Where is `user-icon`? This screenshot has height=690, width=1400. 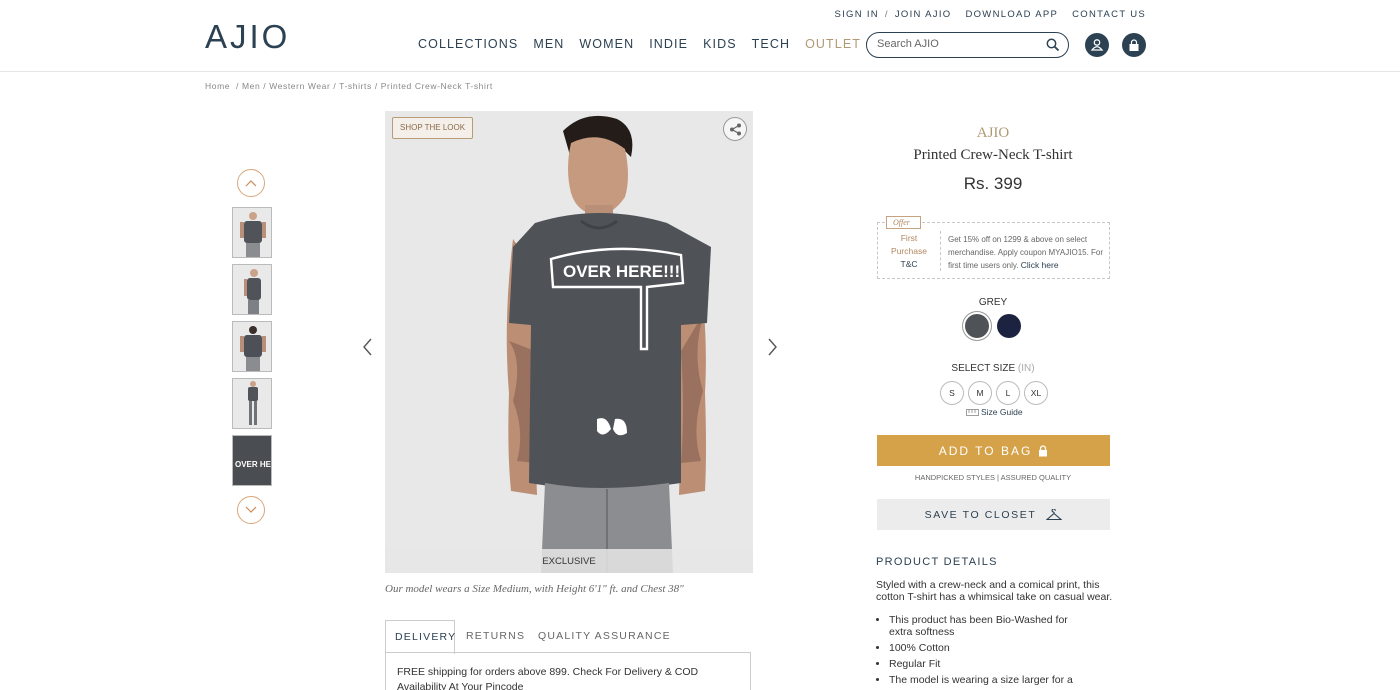
user-icon is located at coordinates (1097, 45).